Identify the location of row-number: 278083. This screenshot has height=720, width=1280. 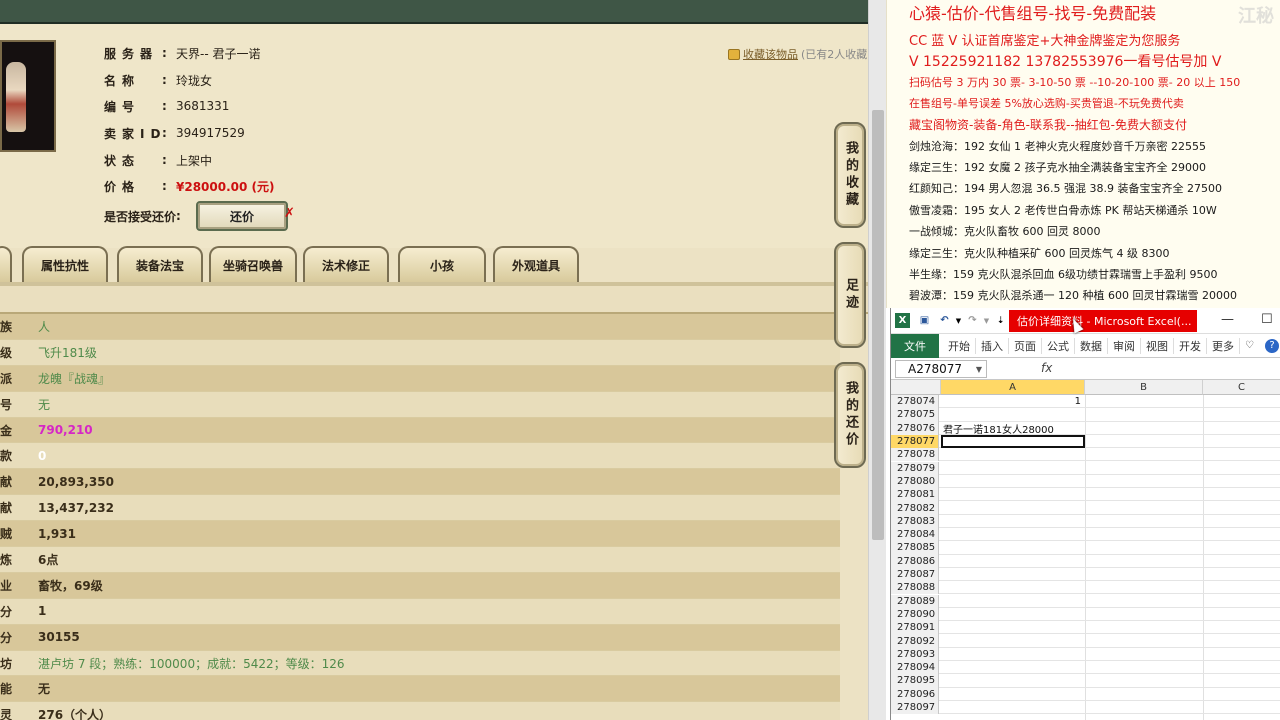
(915, 521).